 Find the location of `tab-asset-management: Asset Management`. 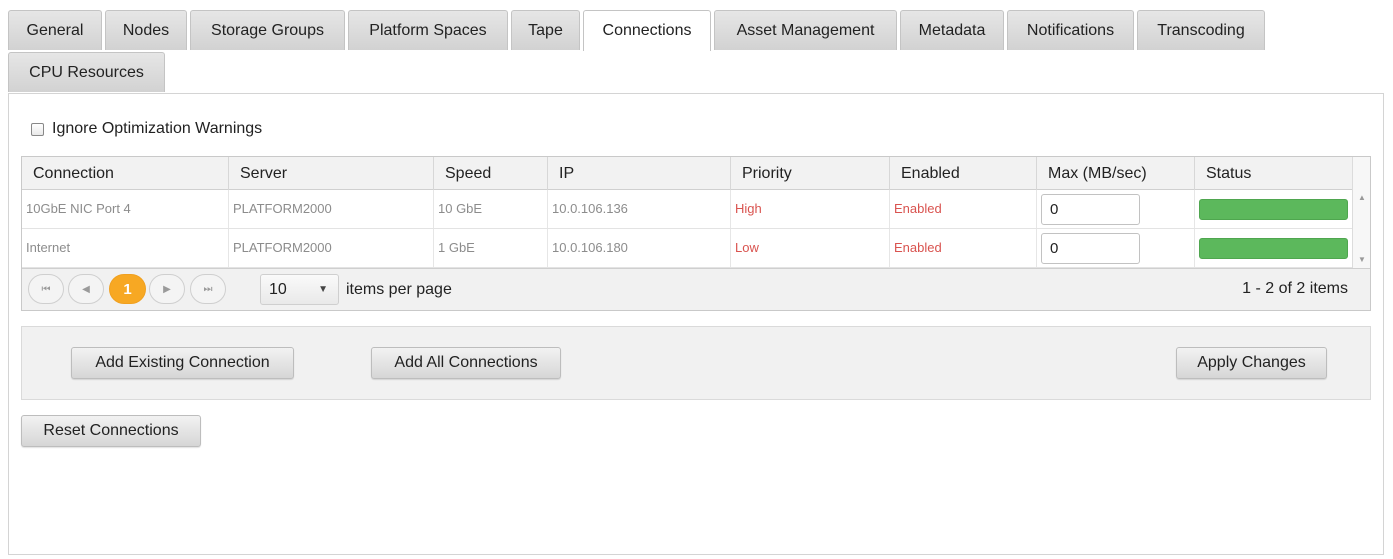

tab-asset-management: Asset Management is located at coordinates (805, 30).